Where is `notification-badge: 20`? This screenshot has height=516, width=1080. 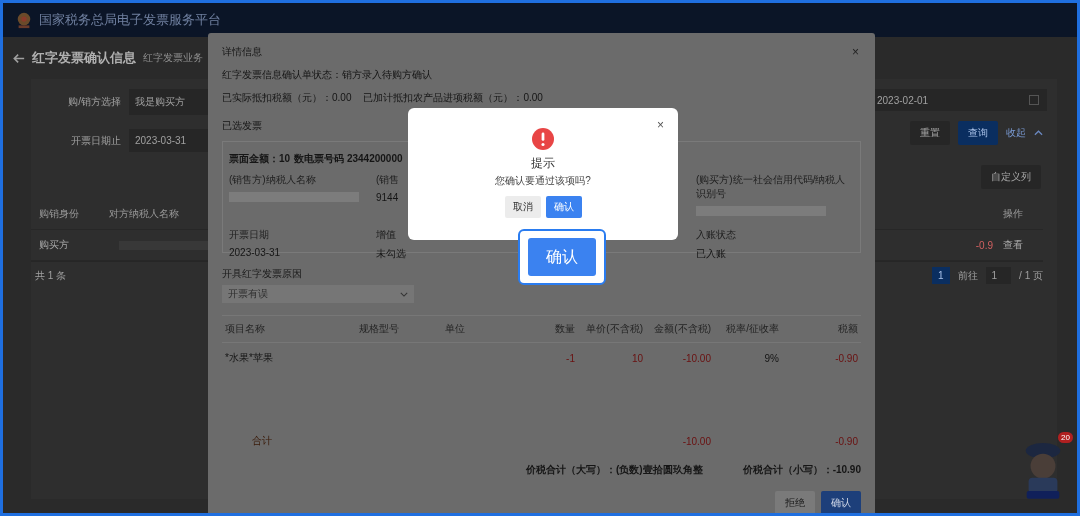 notification-badge: 20 is located at coordinates (1065, 437).